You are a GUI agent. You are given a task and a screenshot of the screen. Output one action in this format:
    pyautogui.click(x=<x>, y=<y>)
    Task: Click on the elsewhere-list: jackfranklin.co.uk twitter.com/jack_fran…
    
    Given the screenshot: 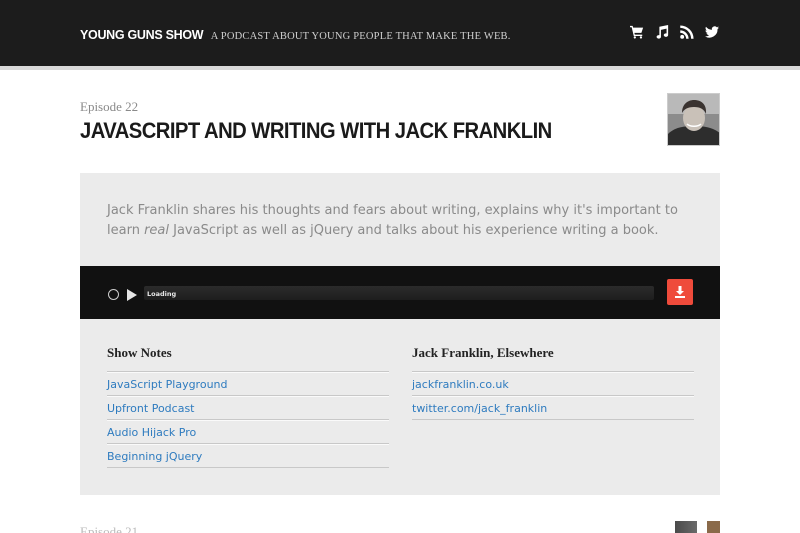 What is the action you would take?
    pyautogui.click(x=553, y=396)
    